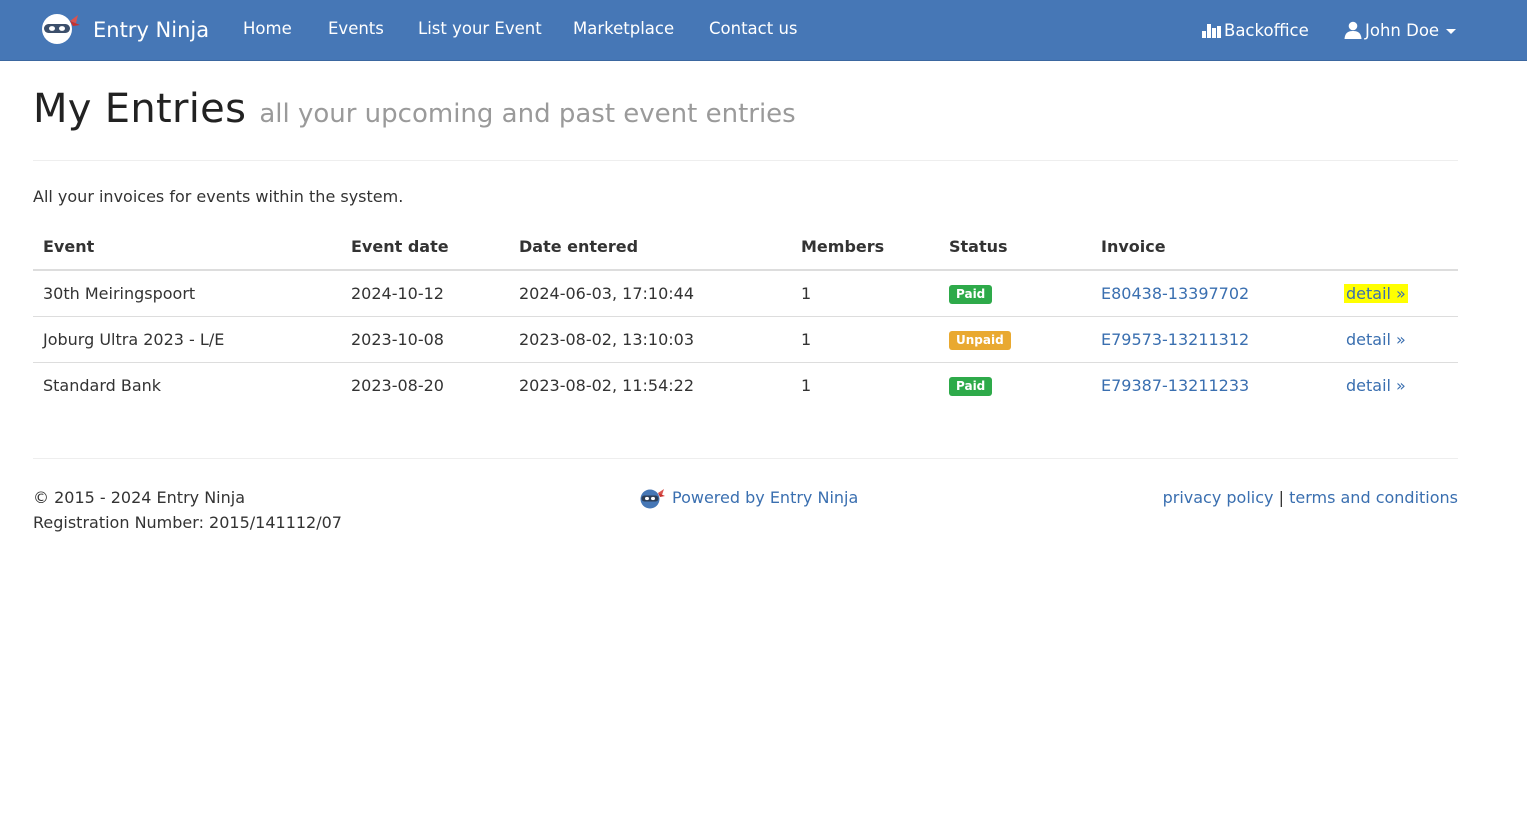 This screenshot has height=830, width=1527. I want to click on invoice-link: E79387-13211233, so click(1175, 385).